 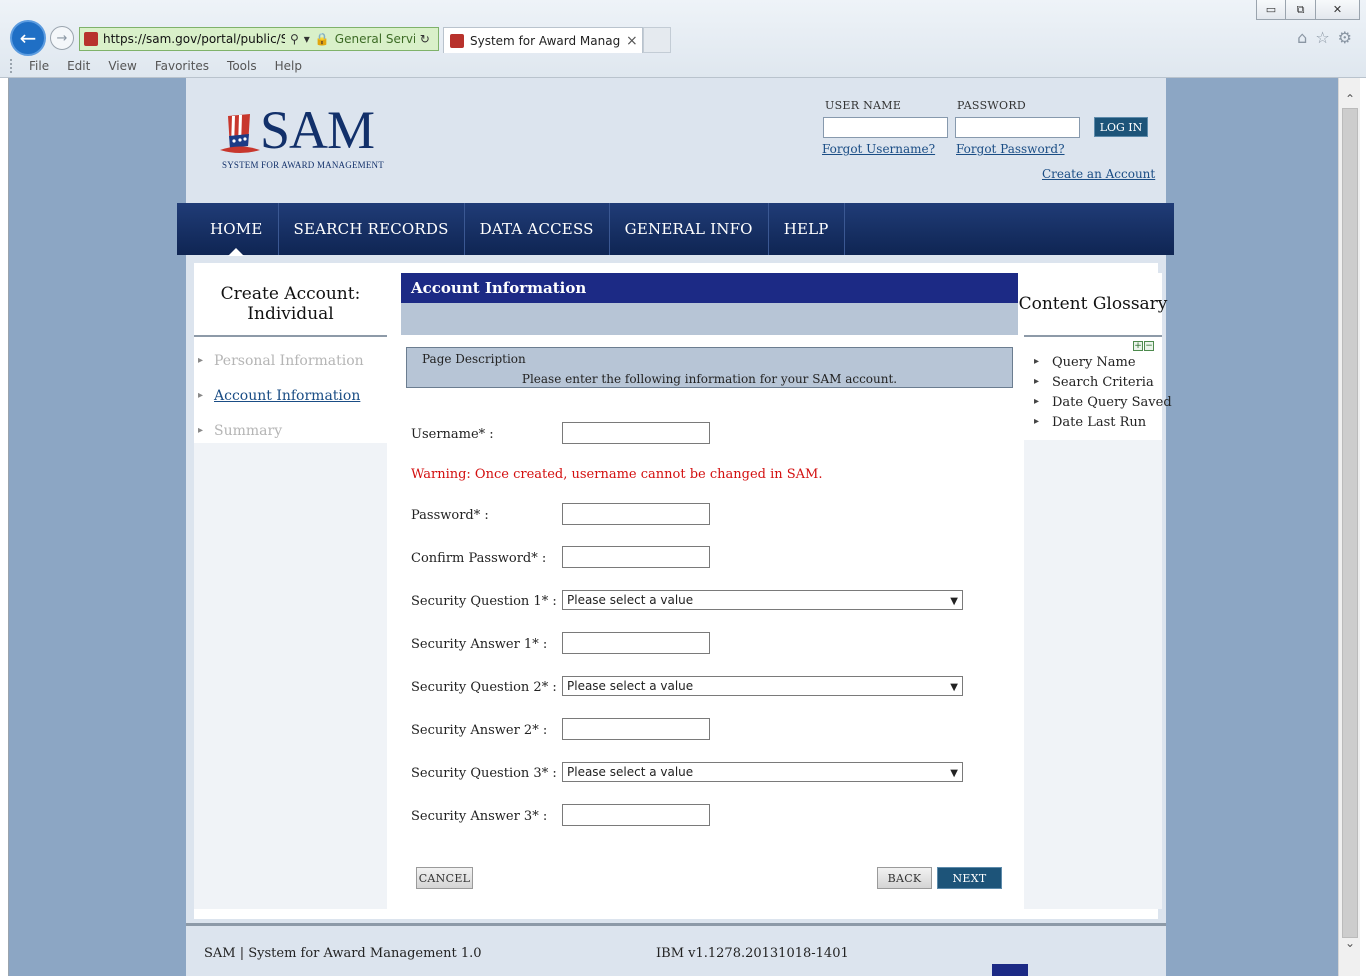 What do you see at coordinates (1121, 127) in the screenshot?
I see `log-in-button: LOG IN` at bounding box center [1121, 127].